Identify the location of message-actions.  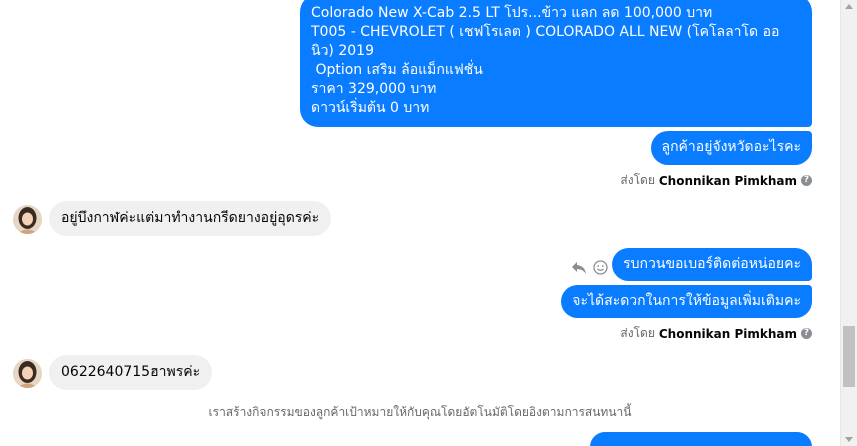
(589, 267).